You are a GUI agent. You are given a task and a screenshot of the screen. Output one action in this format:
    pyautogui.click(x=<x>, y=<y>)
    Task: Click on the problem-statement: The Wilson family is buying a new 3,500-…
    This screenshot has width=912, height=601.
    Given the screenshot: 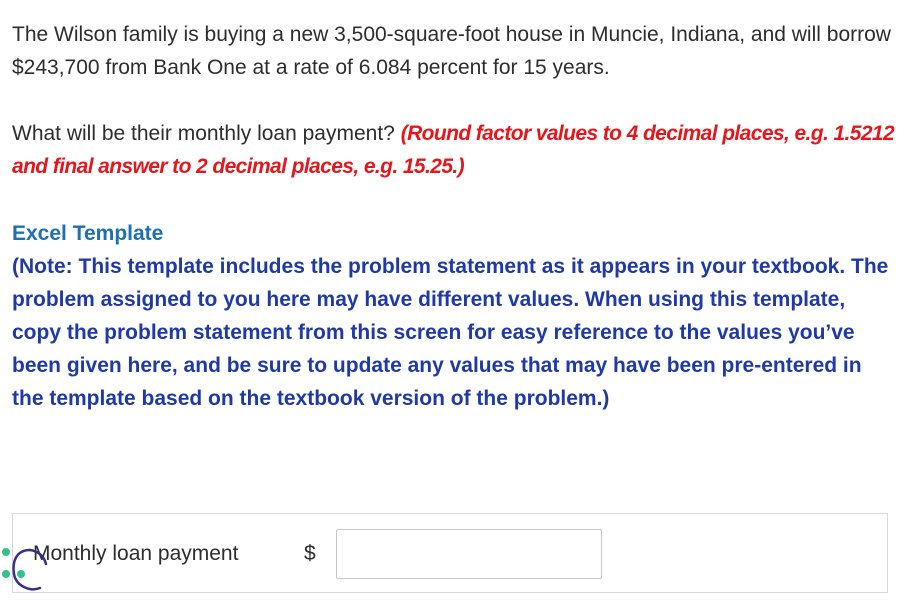 What is the action you would take?
    pyautogui.click(x=451, y=51)
    